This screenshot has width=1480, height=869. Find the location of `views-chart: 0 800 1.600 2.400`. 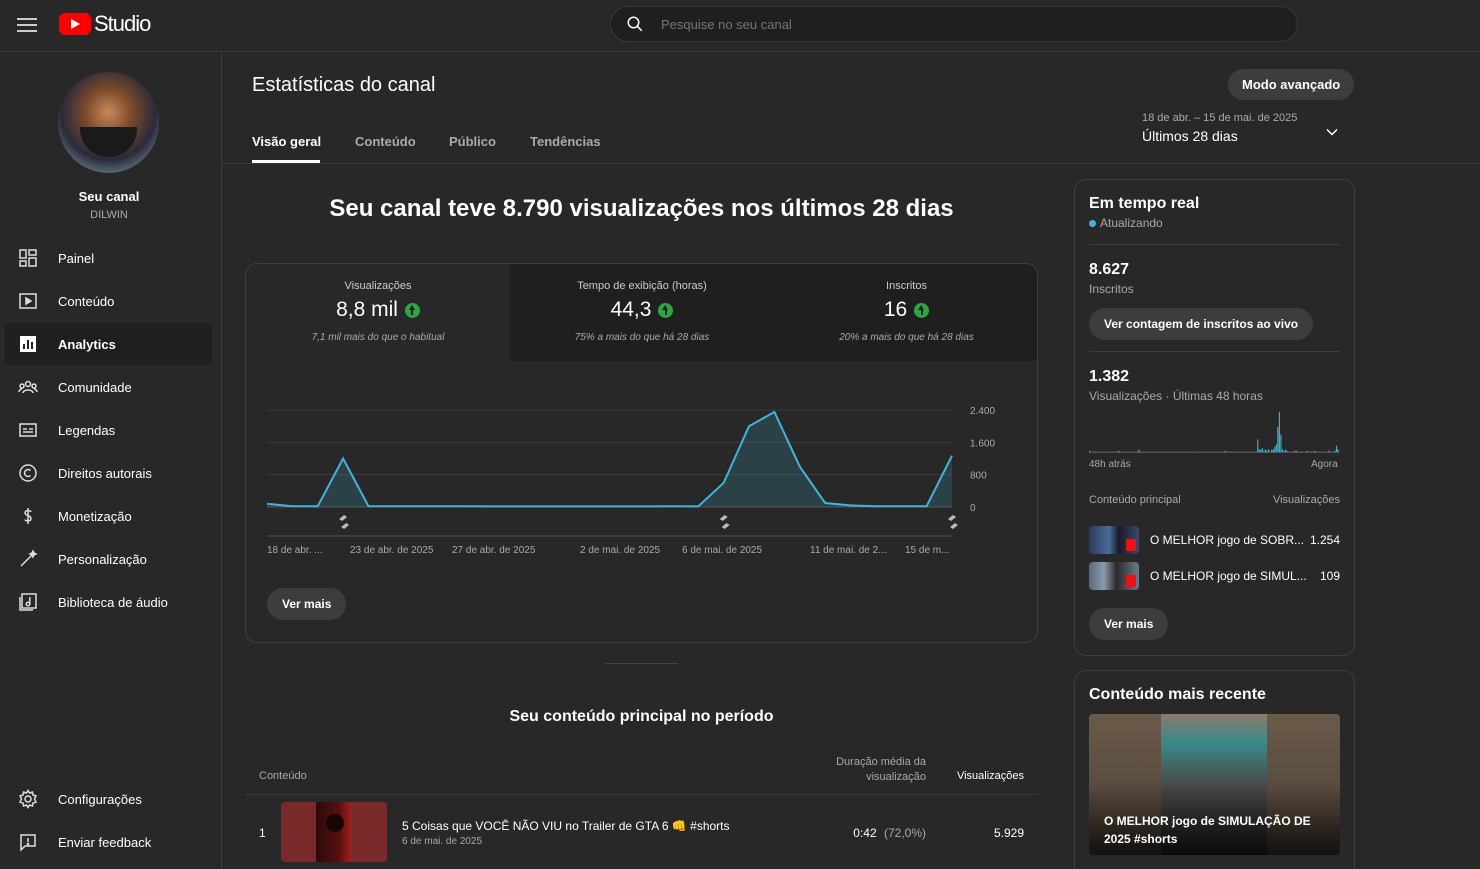

views-chart: 0 800 1.600 2.400 is located at coordinates (642, 461).